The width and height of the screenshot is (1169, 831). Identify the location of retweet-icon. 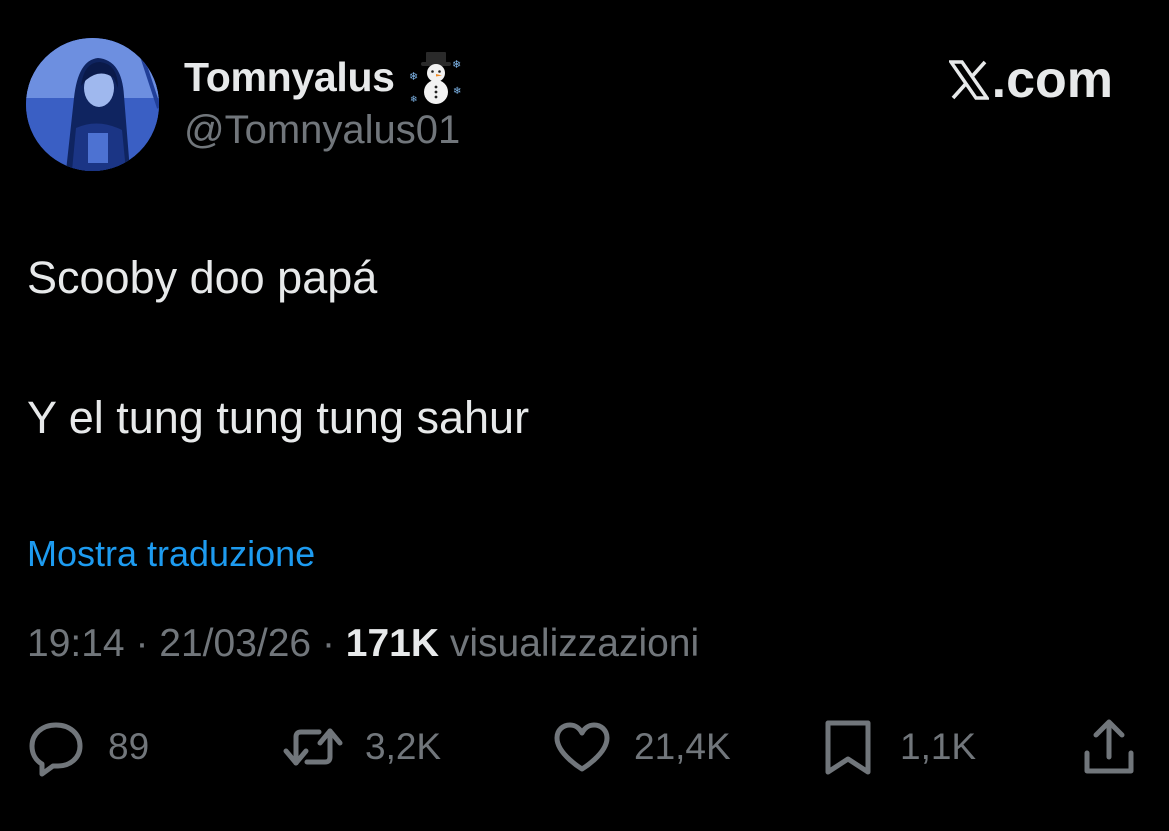
(313, 747).